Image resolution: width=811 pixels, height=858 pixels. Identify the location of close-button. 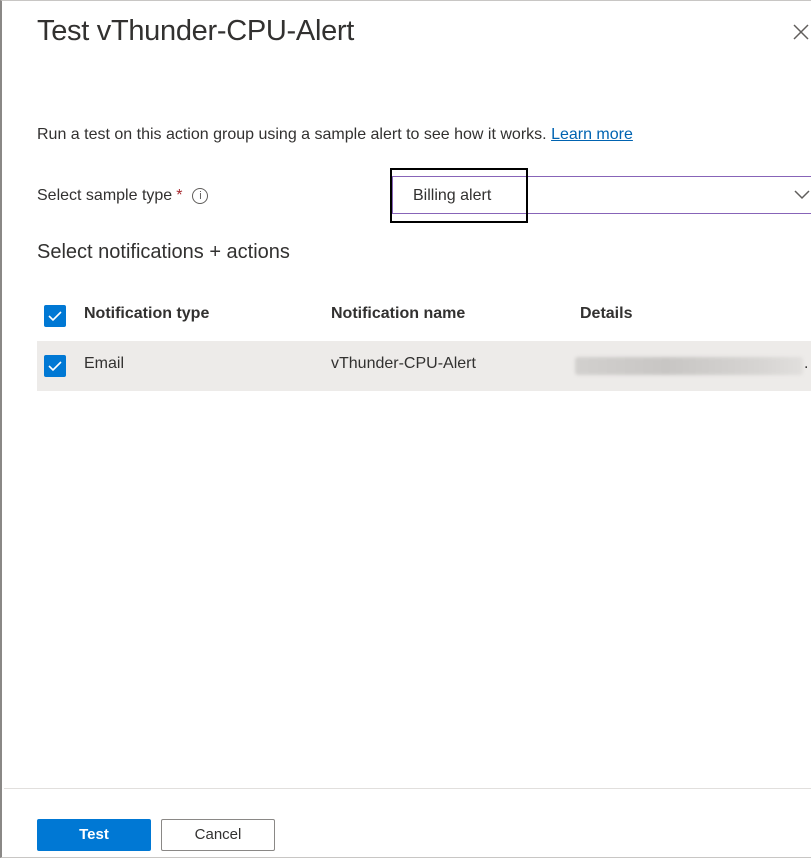
(800, 32).